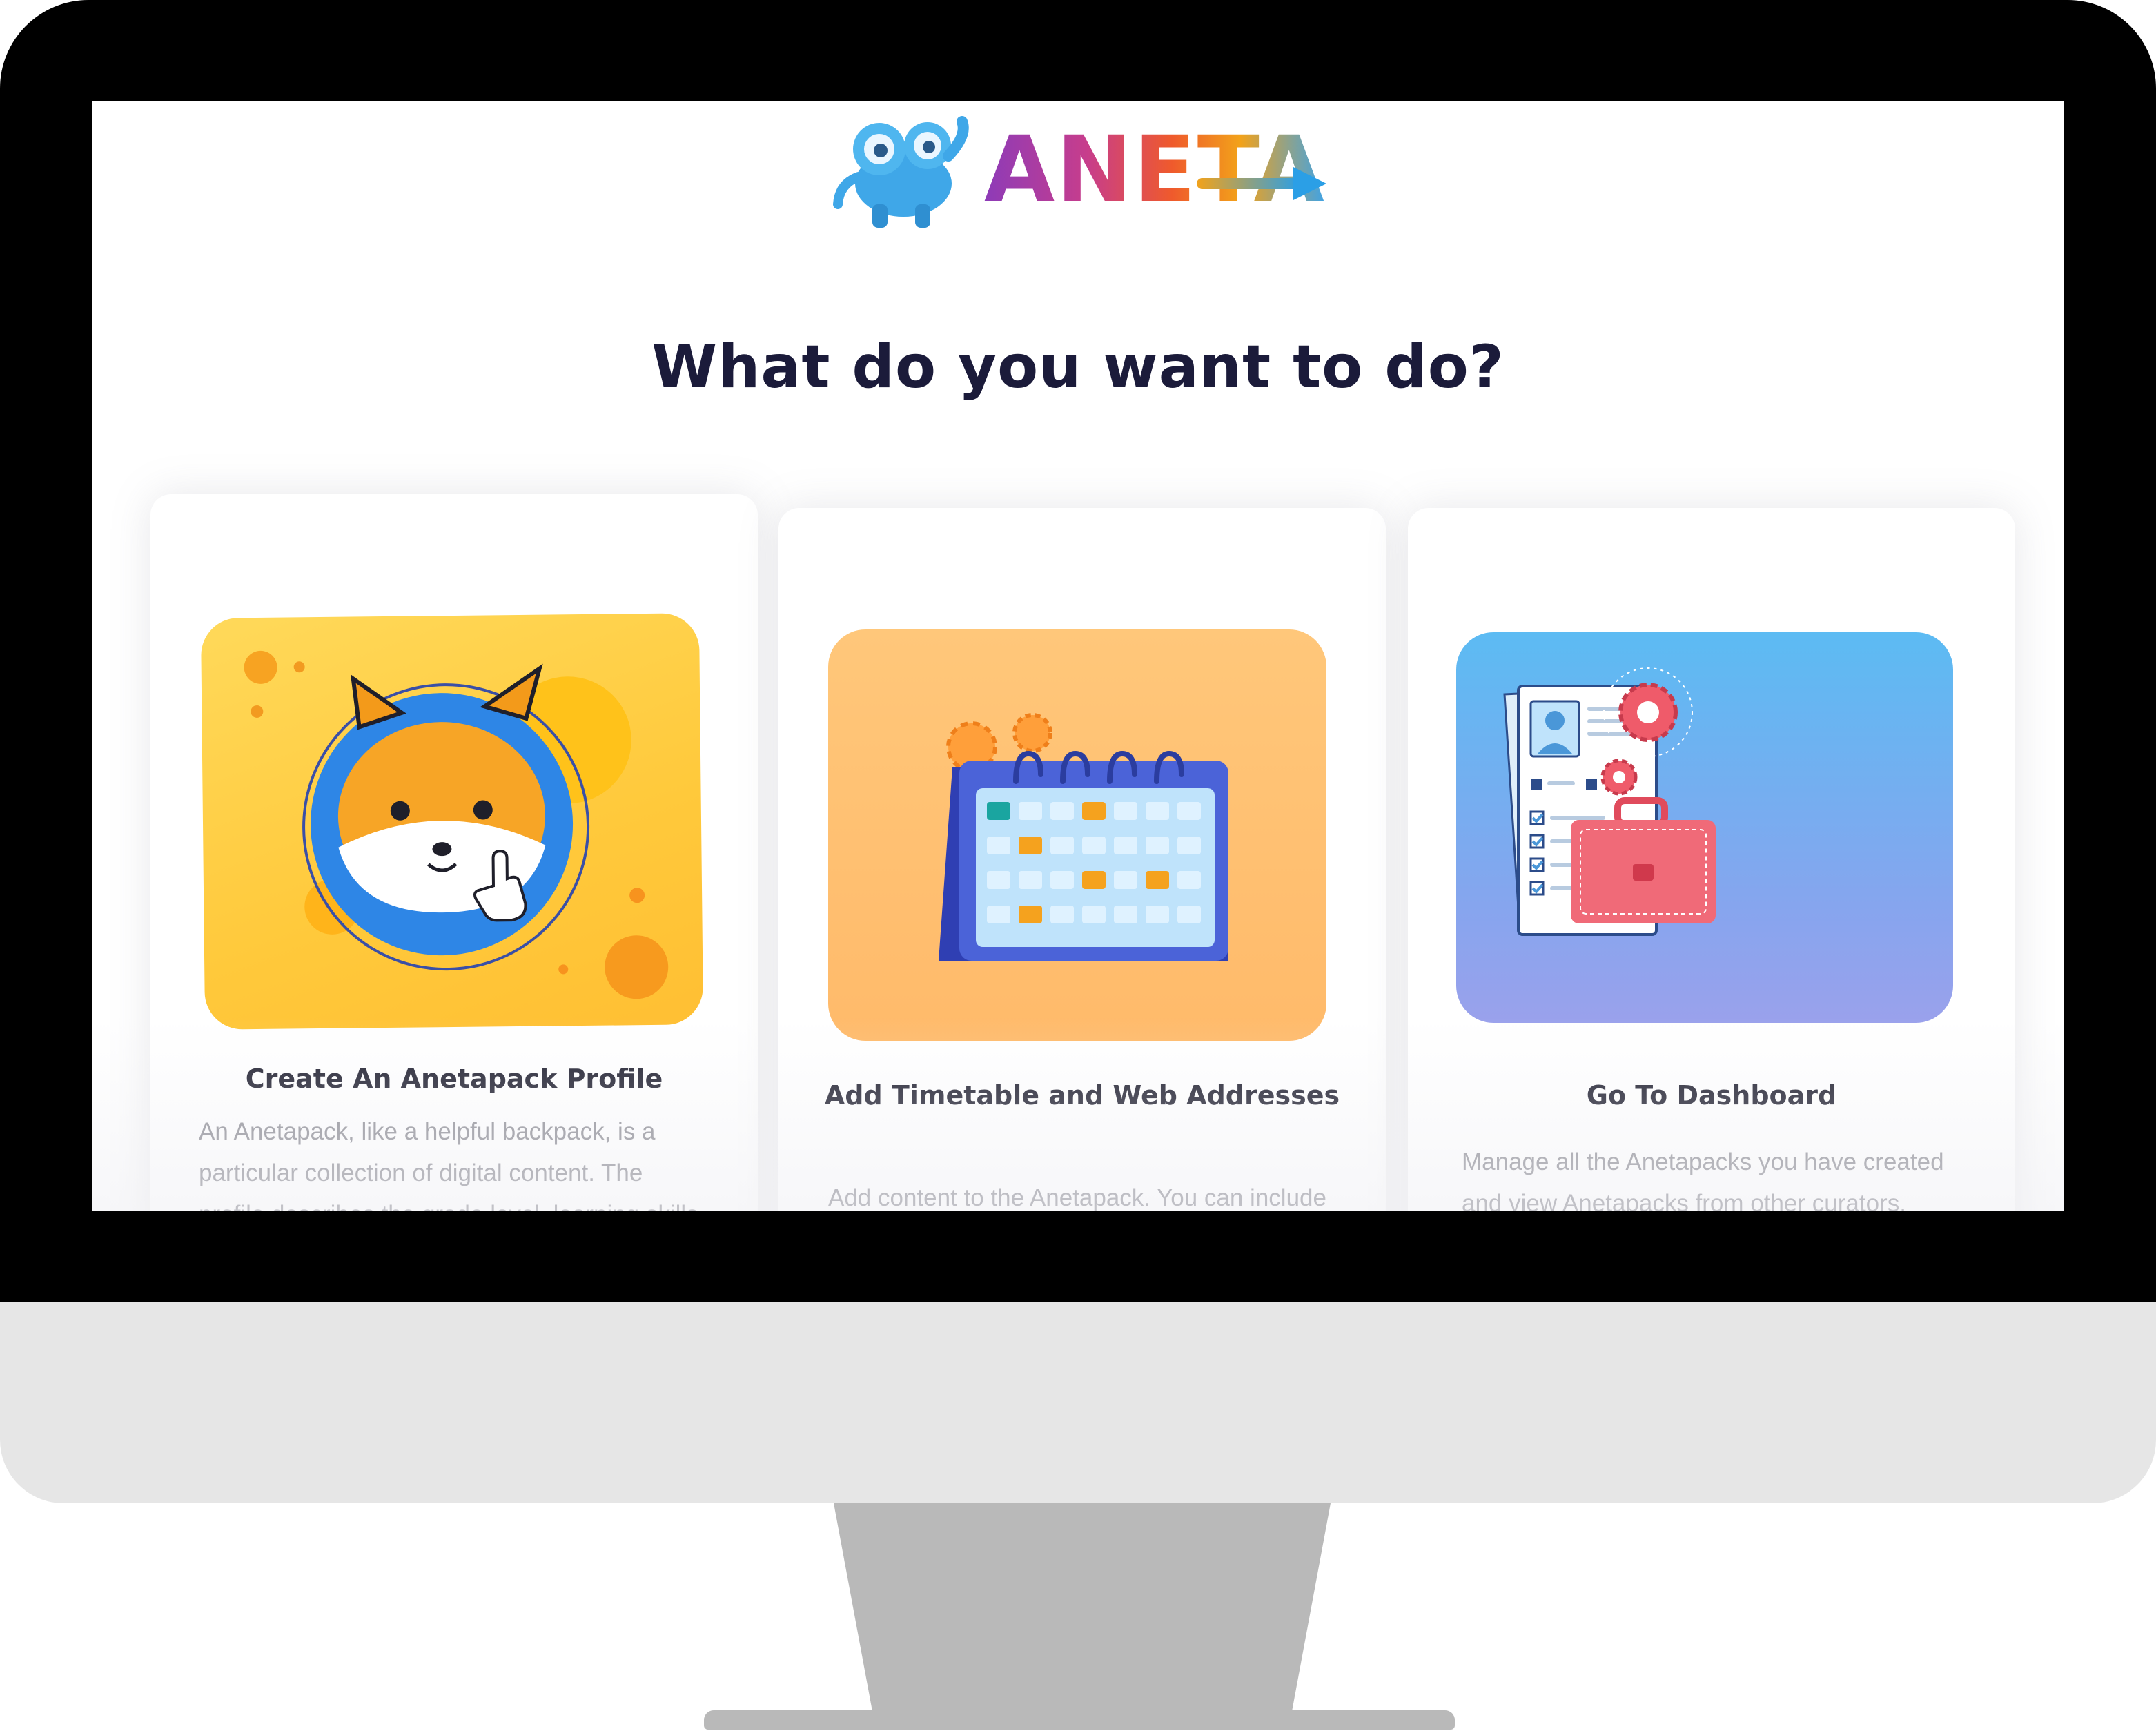 Image resolution: width=2156 pixels, height=1731 pixels. What do you see at coordinates (1079, 1720) in the screenshot?
I see `monitor-foot` at bounding box center [1079, 1720].